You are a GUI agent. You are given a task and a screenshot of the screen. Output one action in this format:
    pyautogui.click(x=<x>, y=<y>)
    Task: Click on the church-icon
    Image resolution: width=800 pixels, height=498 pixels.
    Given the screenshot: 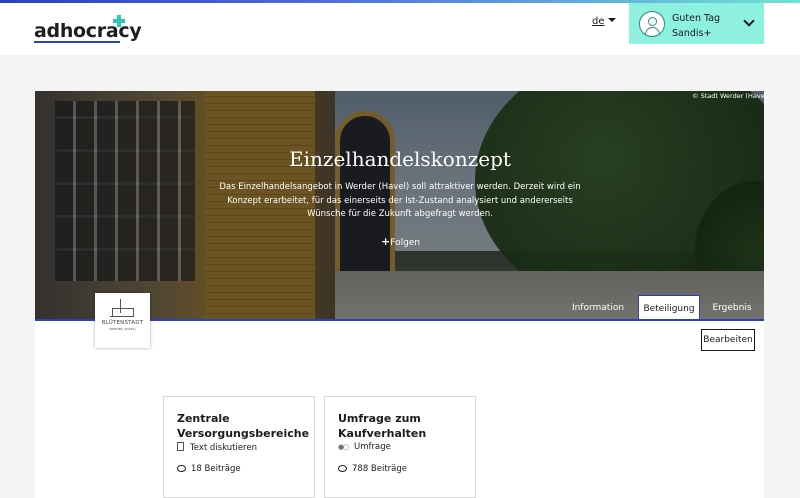 What is the action you would take?
    pyautogui.click(x=122, y=308)
    